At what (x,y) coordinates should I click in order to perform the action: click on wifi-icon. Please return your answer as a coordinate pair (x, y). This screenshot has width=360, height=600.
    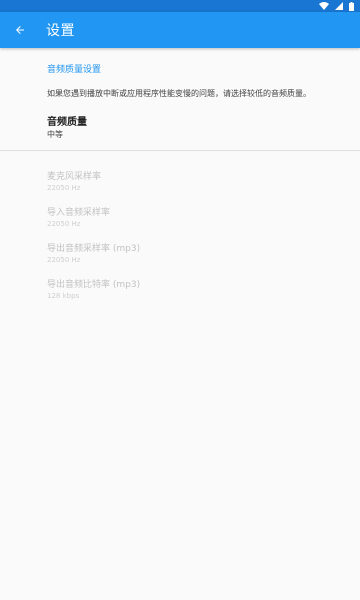
    Looking at the image, I should click on (324, 6).